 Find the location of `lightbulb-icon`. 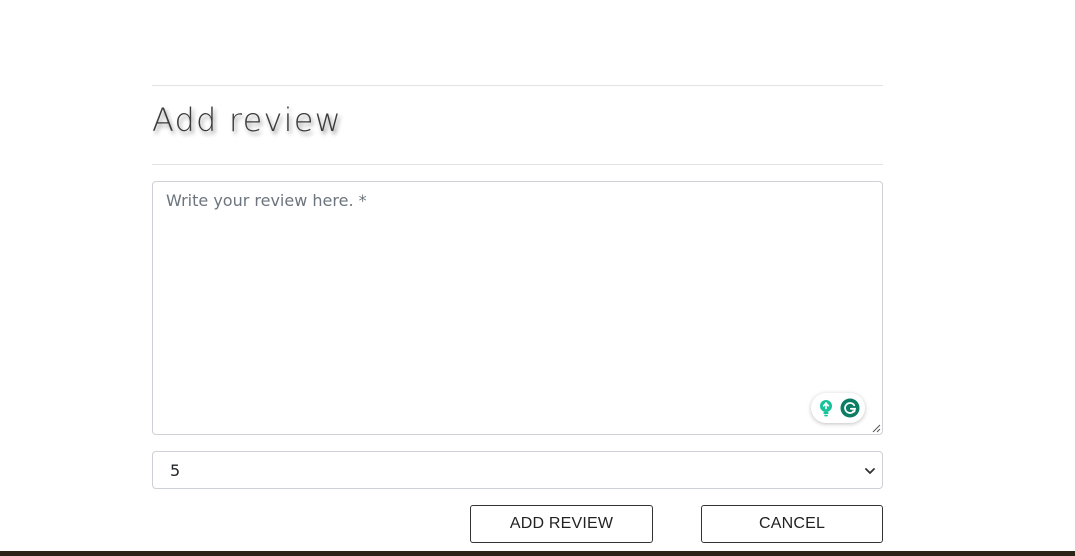

lightbulb-icon is located at coordinates (826, 408).